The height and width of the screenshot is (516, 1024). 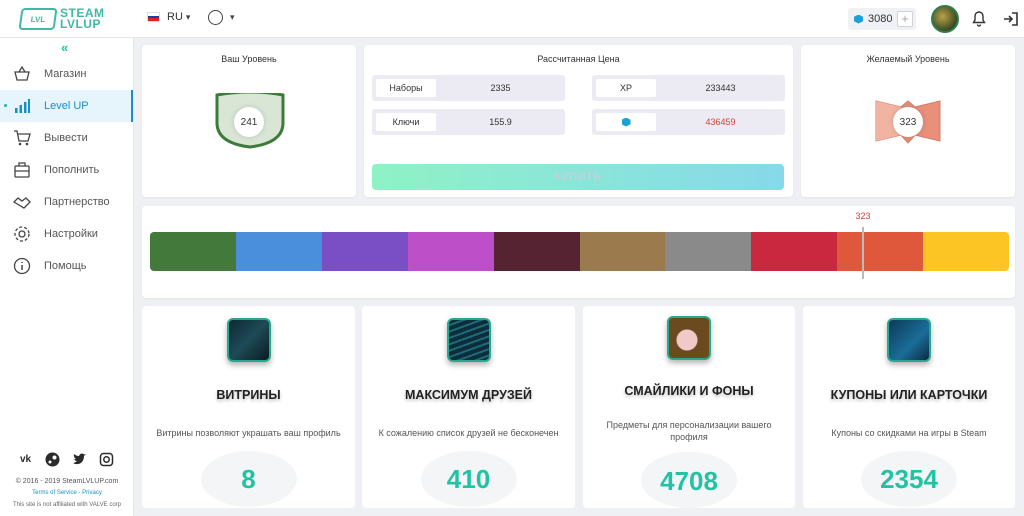 I want to click on sidebar-item-label: Магазин, so click(x=65, y=74).